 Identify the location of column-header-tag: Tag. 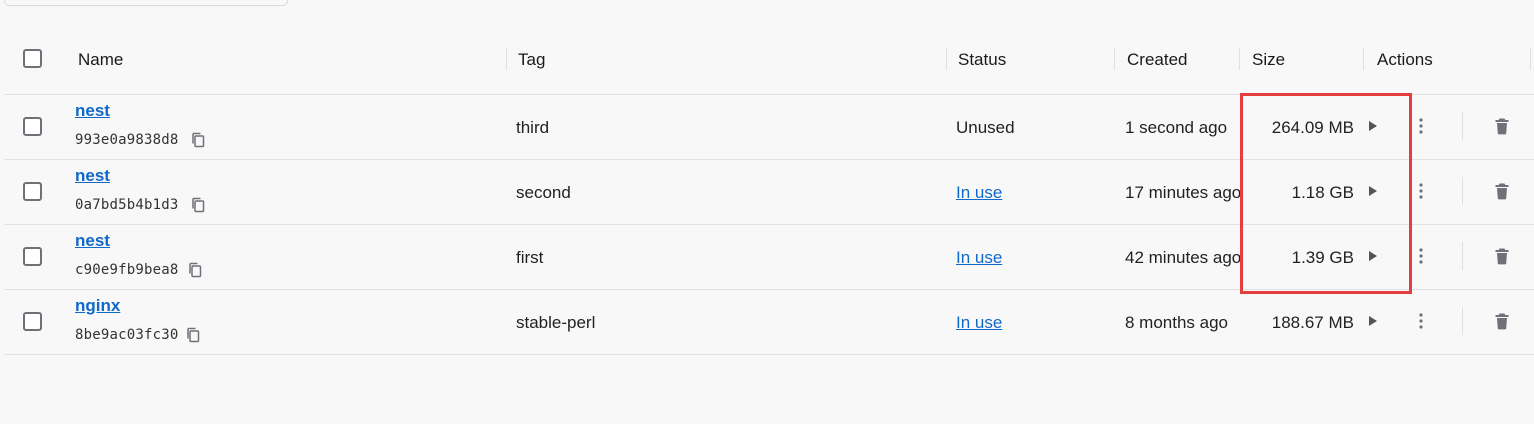
(531, 60).